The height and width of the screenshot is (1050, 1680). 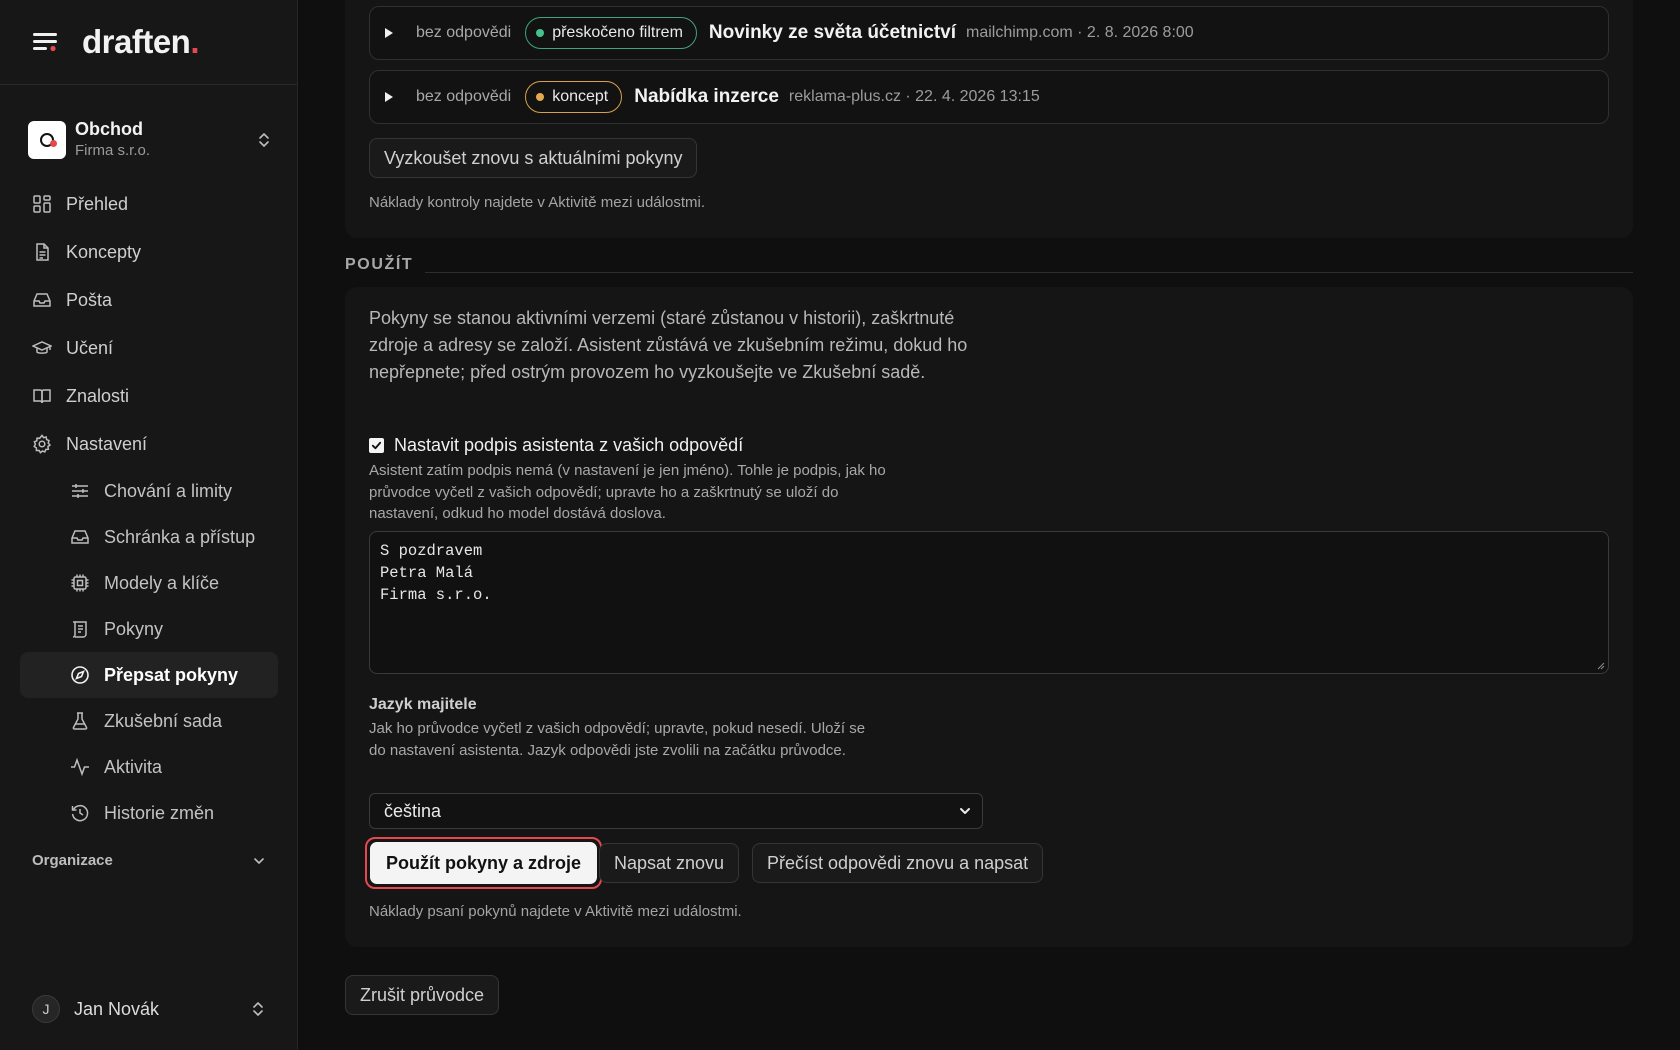 I want to click on checkbox-checked-icon, so click(x=376, y=445).